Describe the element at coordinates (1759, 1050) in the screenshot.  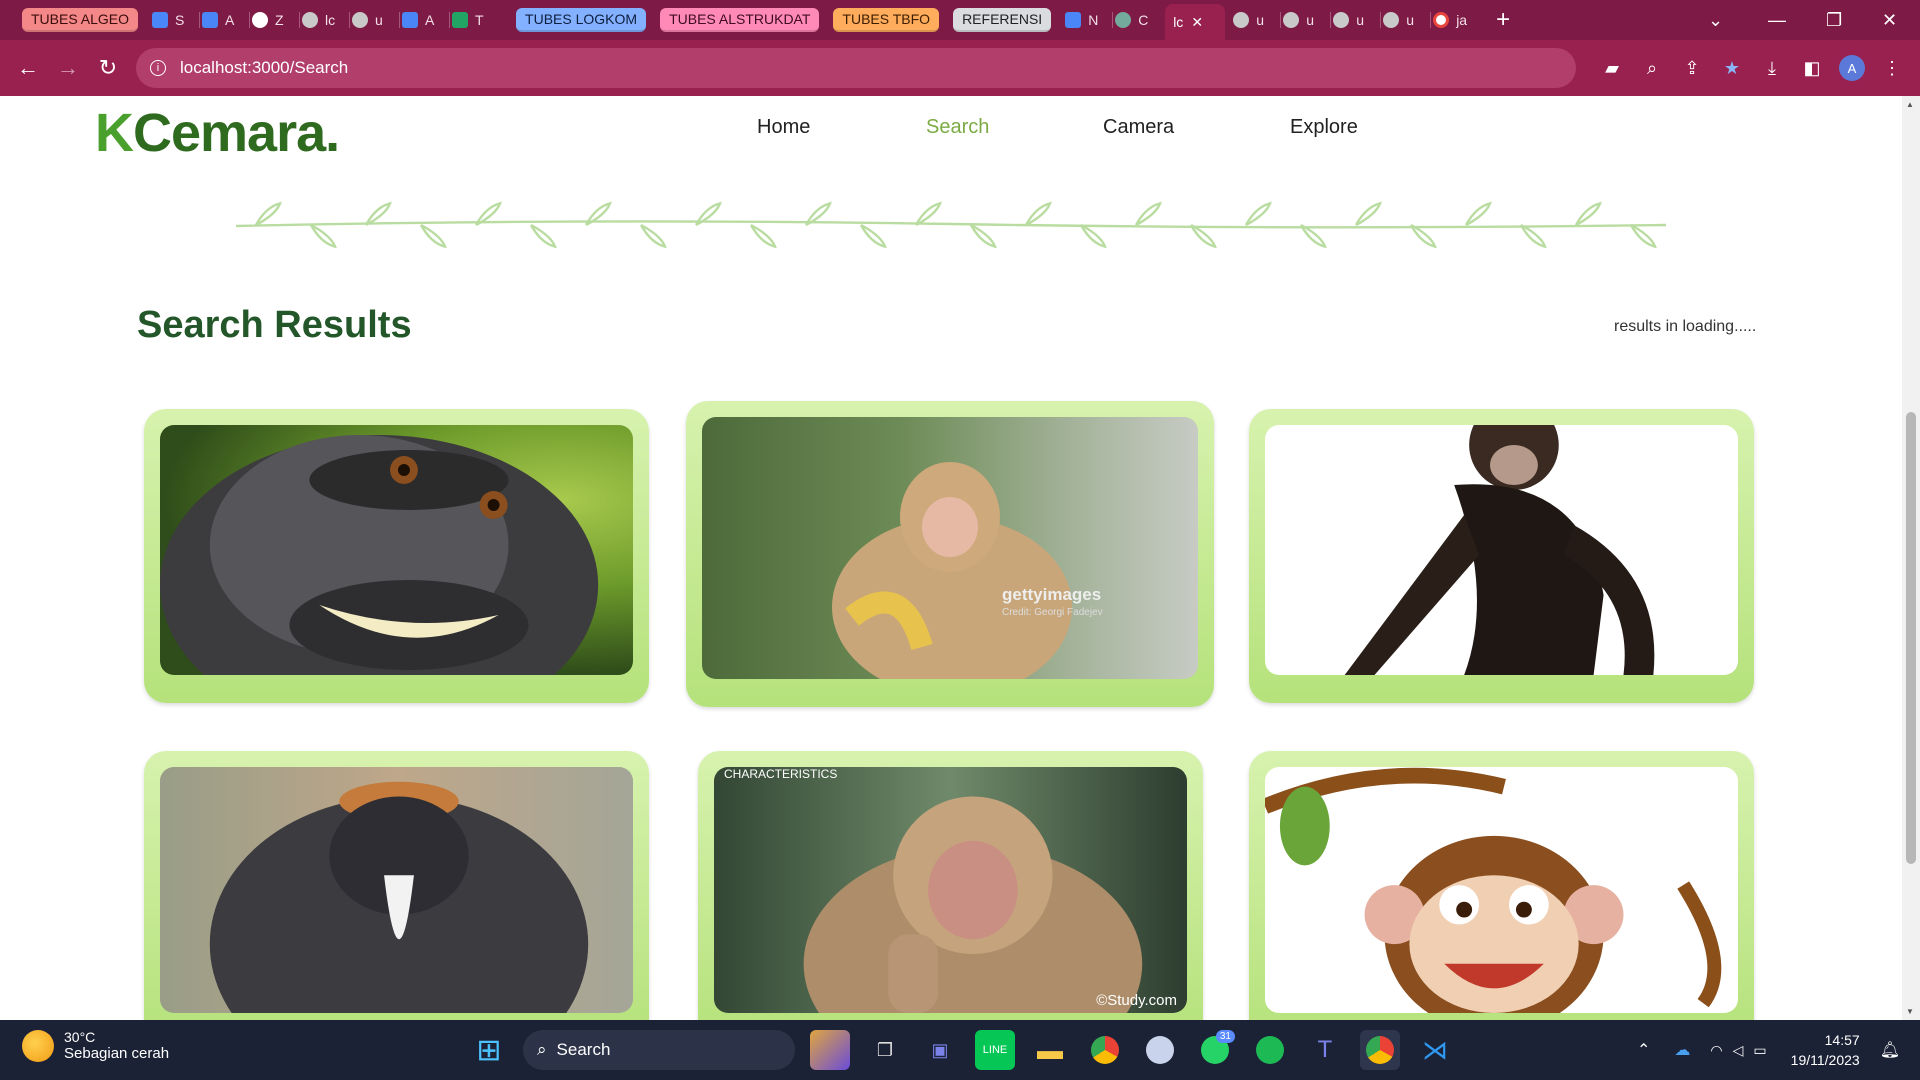
I see `battery-icon: ▭` at that location.